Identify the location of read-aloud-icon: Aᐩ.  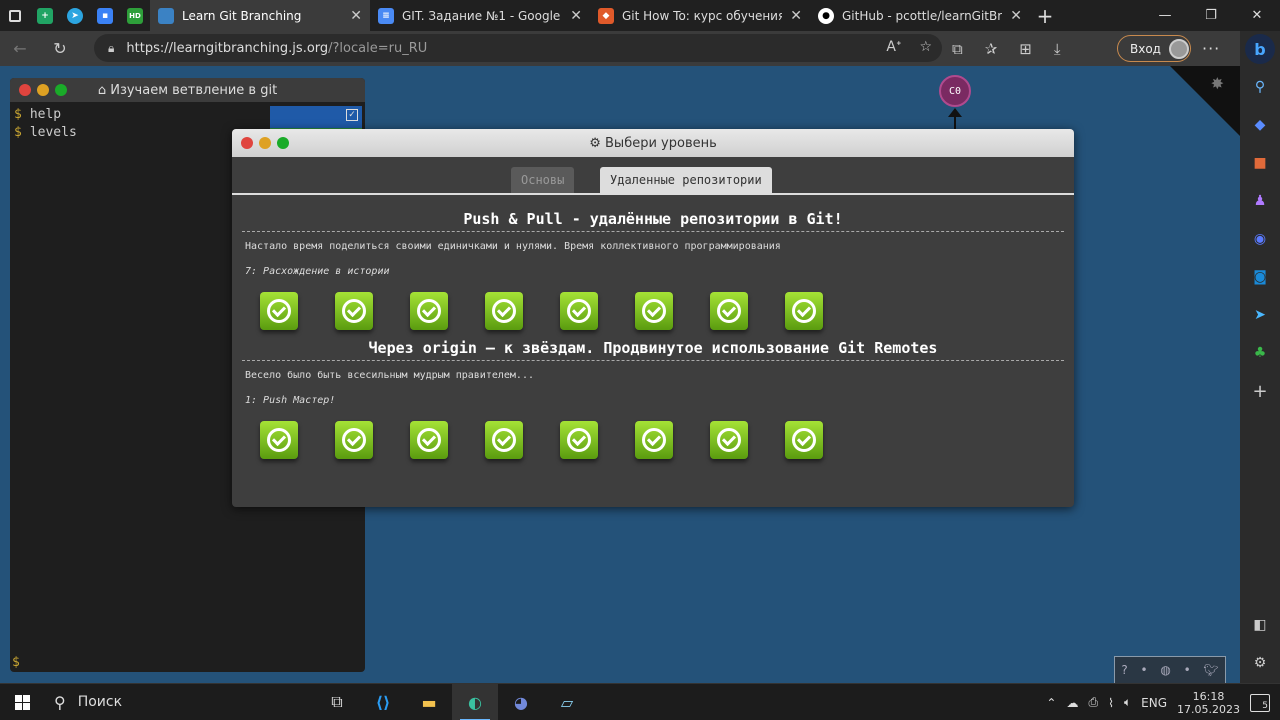
(893, 47).